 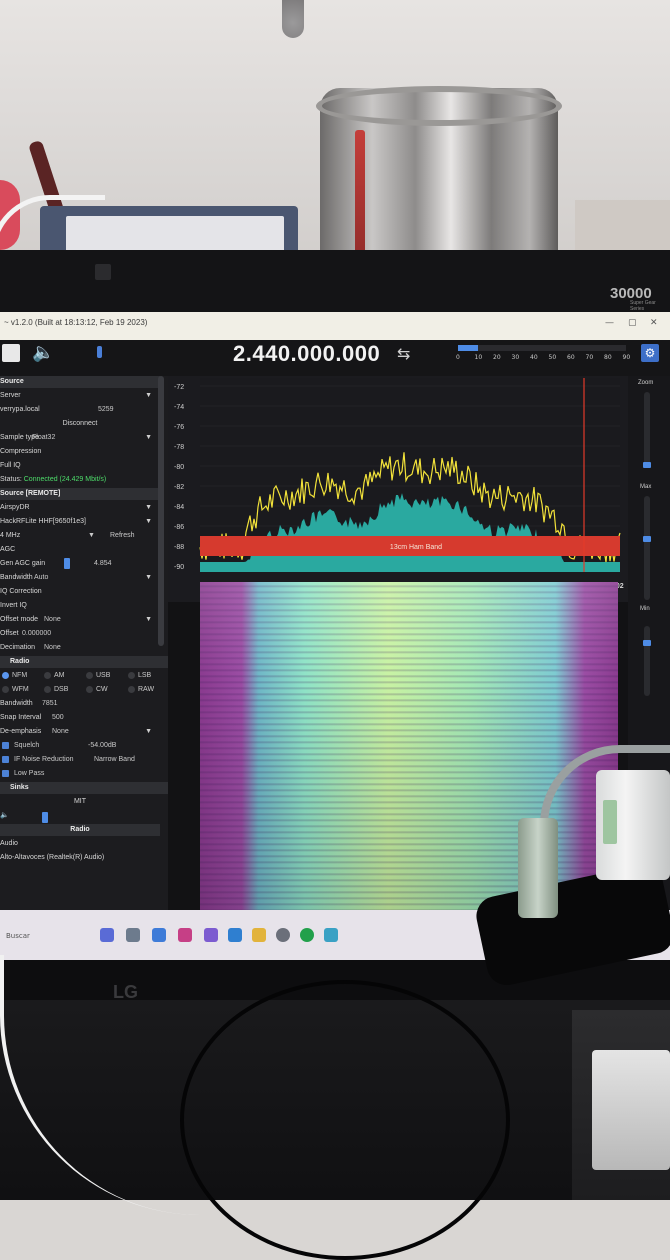 I want to click on folder-icon, so click(x=259, y=935).